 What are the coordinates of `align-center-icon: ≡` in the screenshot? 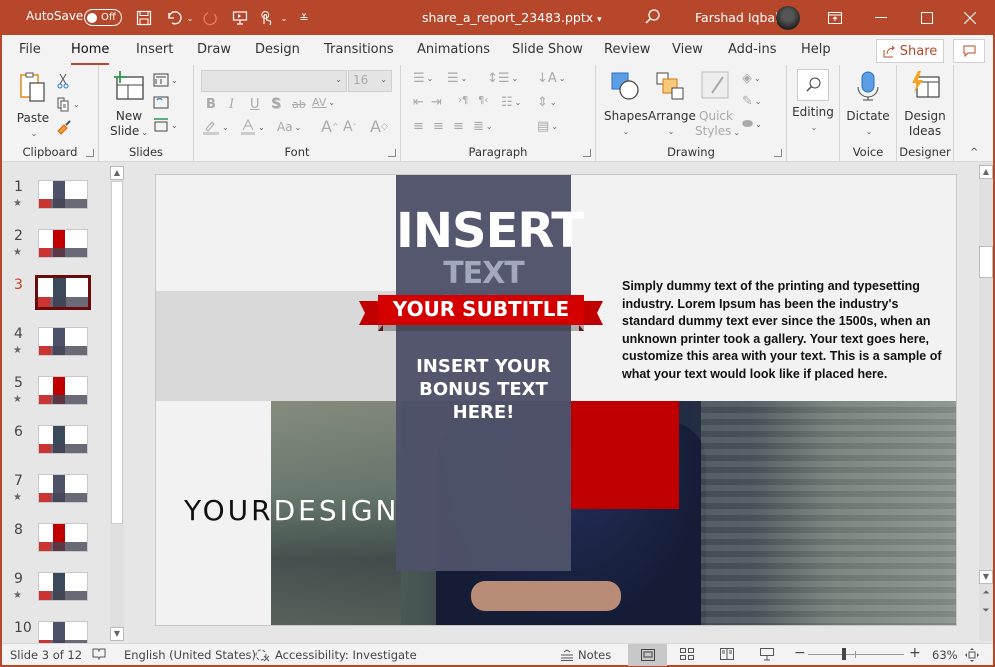 It's located at (438, 126).